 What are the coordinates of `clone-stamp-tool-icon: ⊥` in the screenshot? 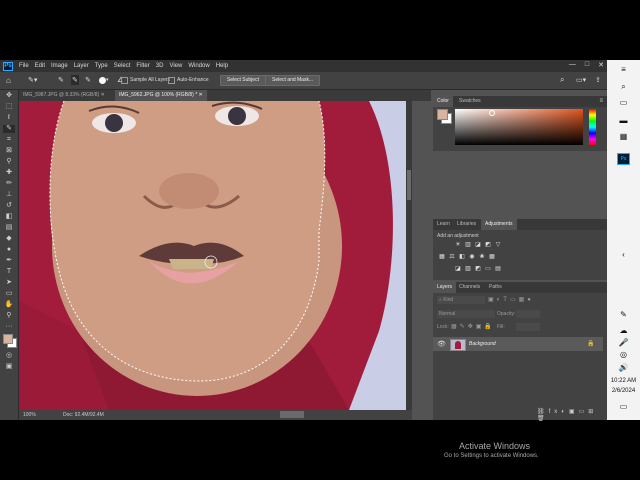 It's located at (9, 195).